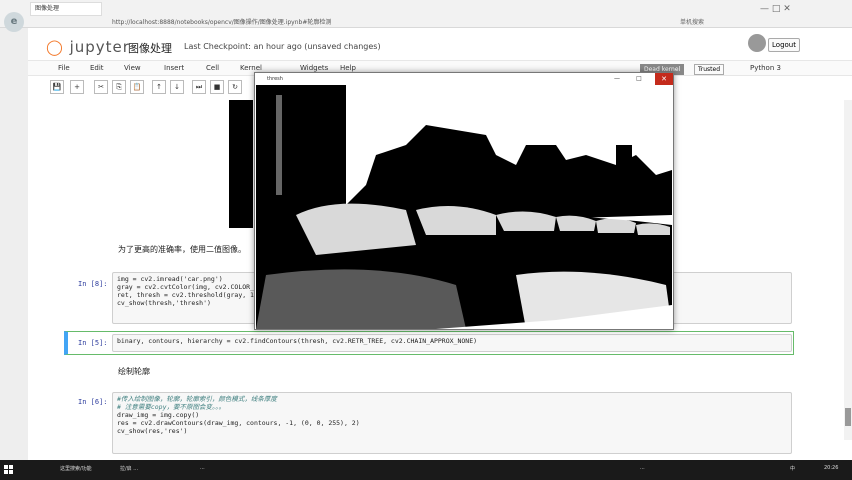  I want to click on restart-button: ↻, so click(235, 87).